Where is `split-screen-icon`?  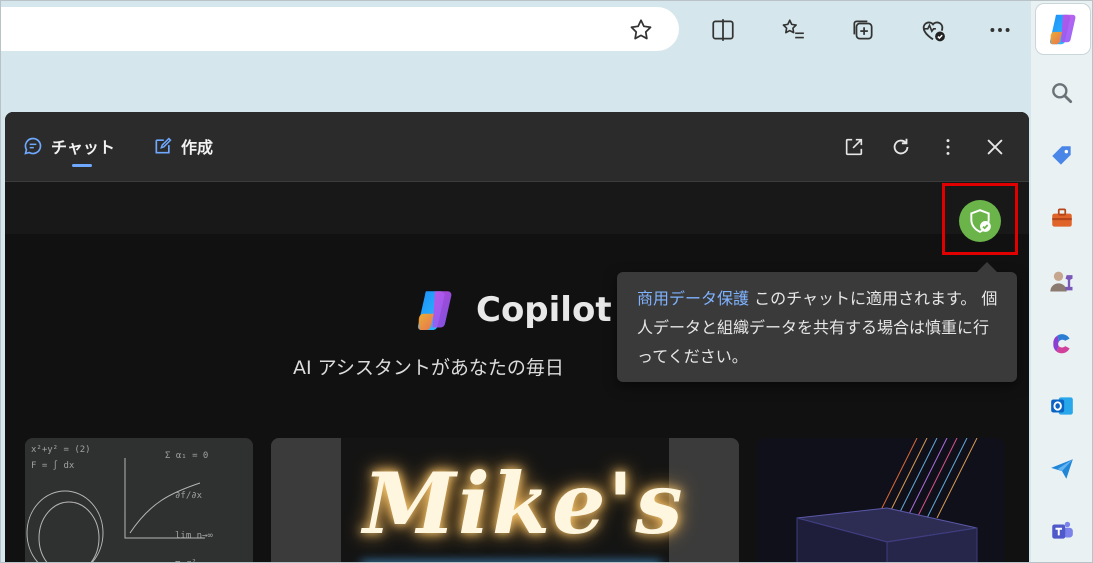 split-screen-icon is located at coordinates (723, 30).